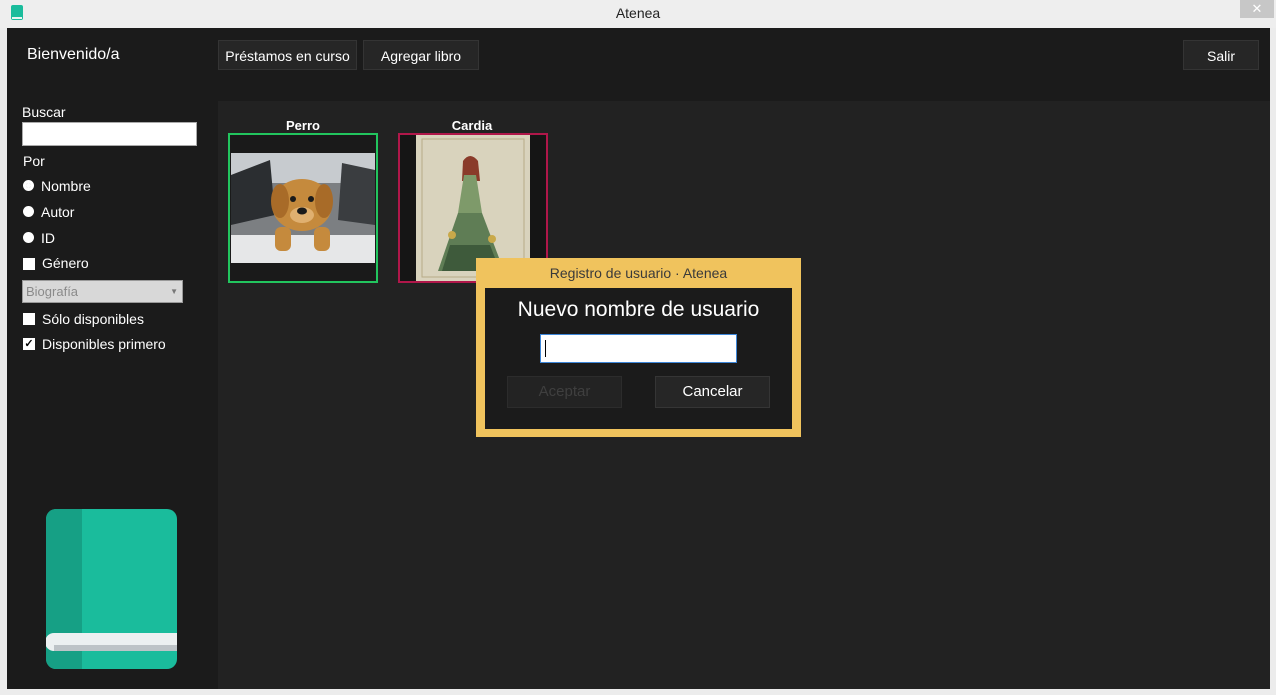 Image resolution: width=1276 pixels, height=695 pixels. Describe the element at coordinates (58, 212) in the screenshot. I see `radio-author-label: Autor` at that location.